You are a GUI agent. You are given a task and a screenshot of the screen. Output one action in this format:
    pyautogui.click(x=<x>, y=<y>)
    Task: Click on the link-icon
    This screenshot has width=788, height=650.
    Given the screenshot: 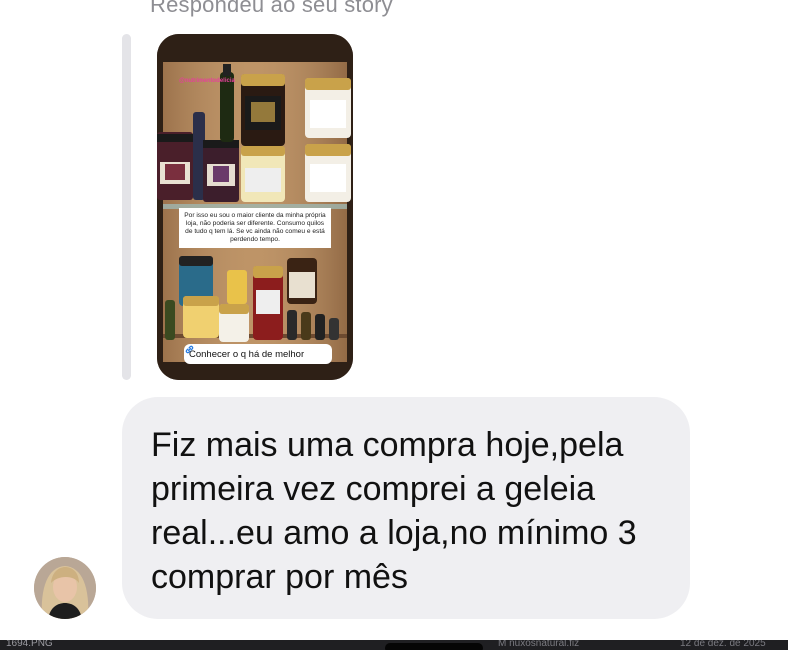 What is the action you would take?
    pyautogui.click(x=189, y=349)
    